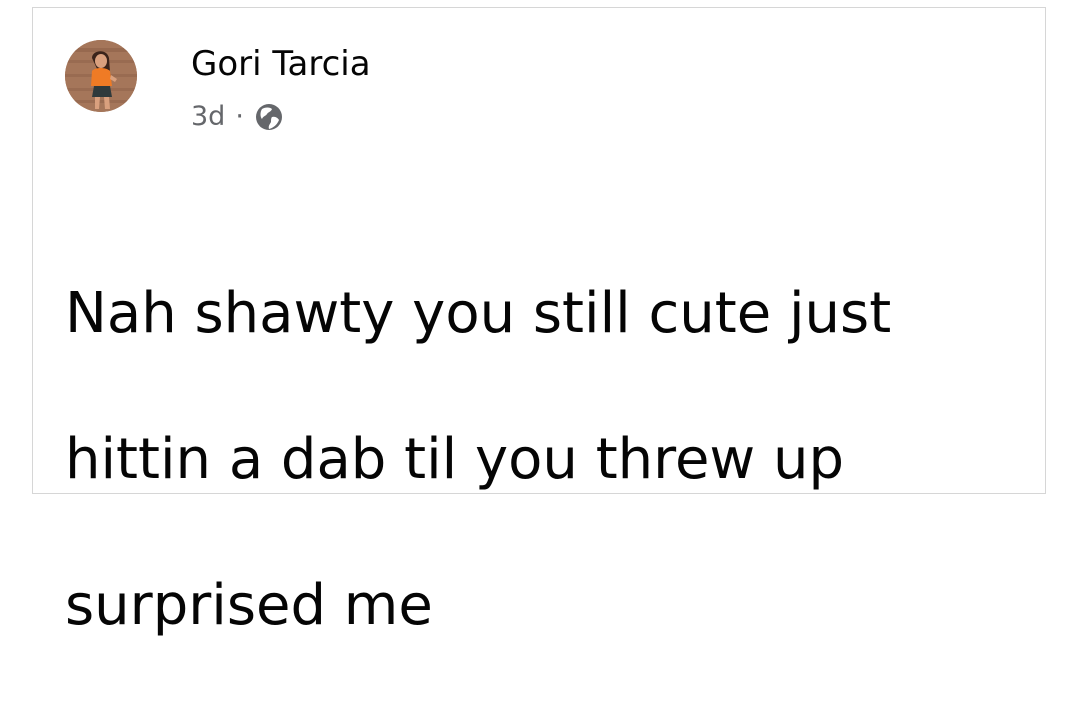 This screenshot has height=715, width=1080. What do you see at coordinates (269, 117) in the screenshot?
I see `globe-icon` at bounding box center [269, 117].